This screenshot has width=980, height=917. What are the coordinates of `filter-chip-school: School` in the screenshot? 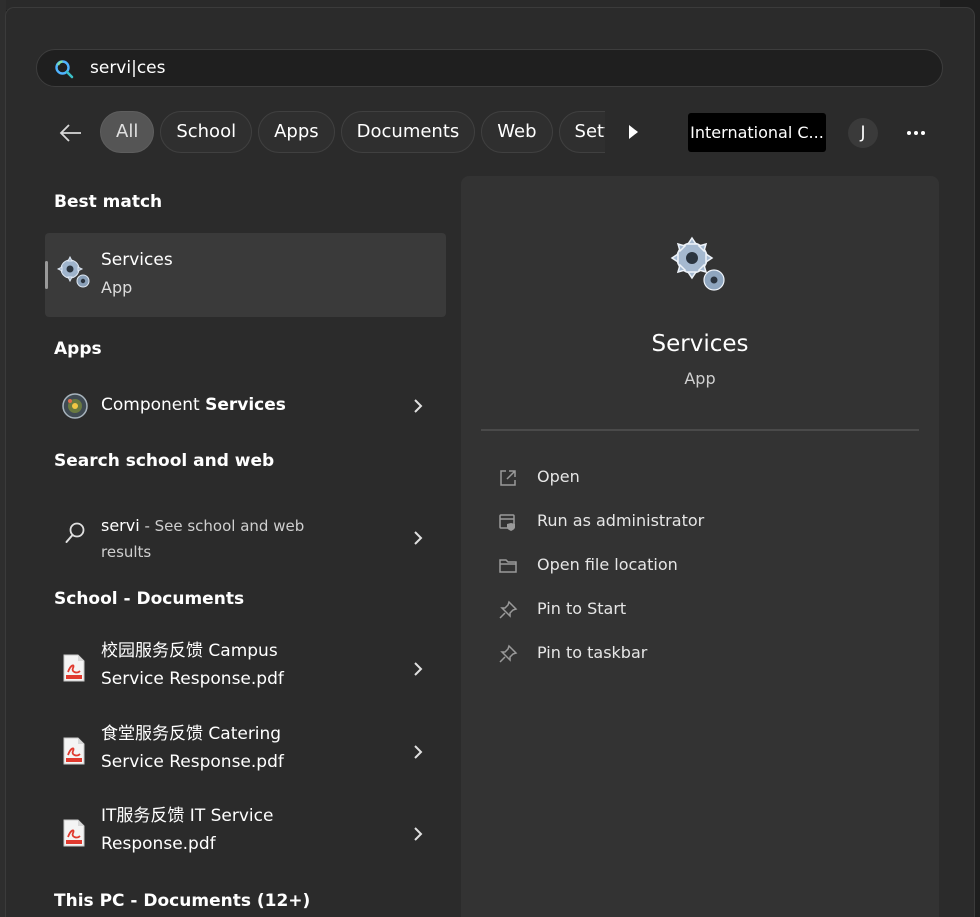 It's located at (206, 132).